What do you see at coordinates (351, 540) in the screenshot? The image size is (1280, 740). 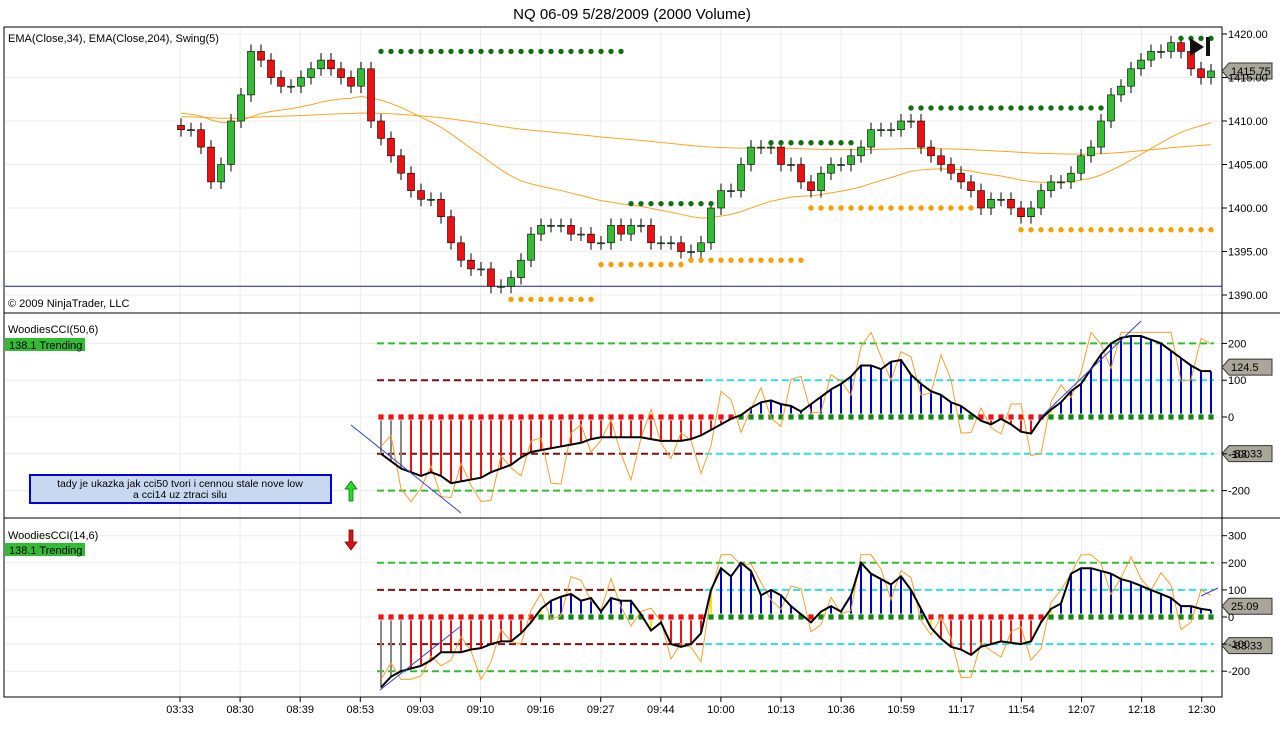 I see `down-arrow-icon` at bounding box center [351, 540].